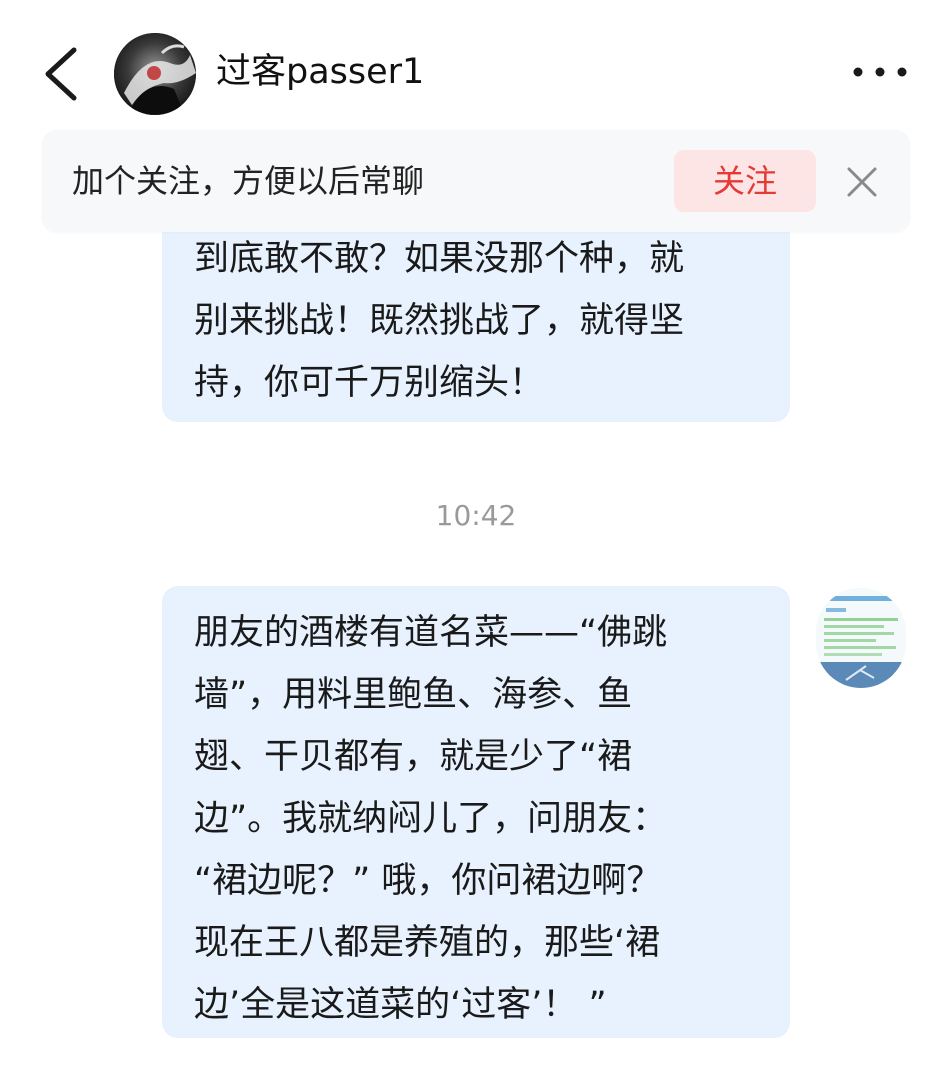  Describe the element at coordinates (413, 757) in the screenshot. I see `message-line: 翅、干贝都有，就是少了“裙` at that location.